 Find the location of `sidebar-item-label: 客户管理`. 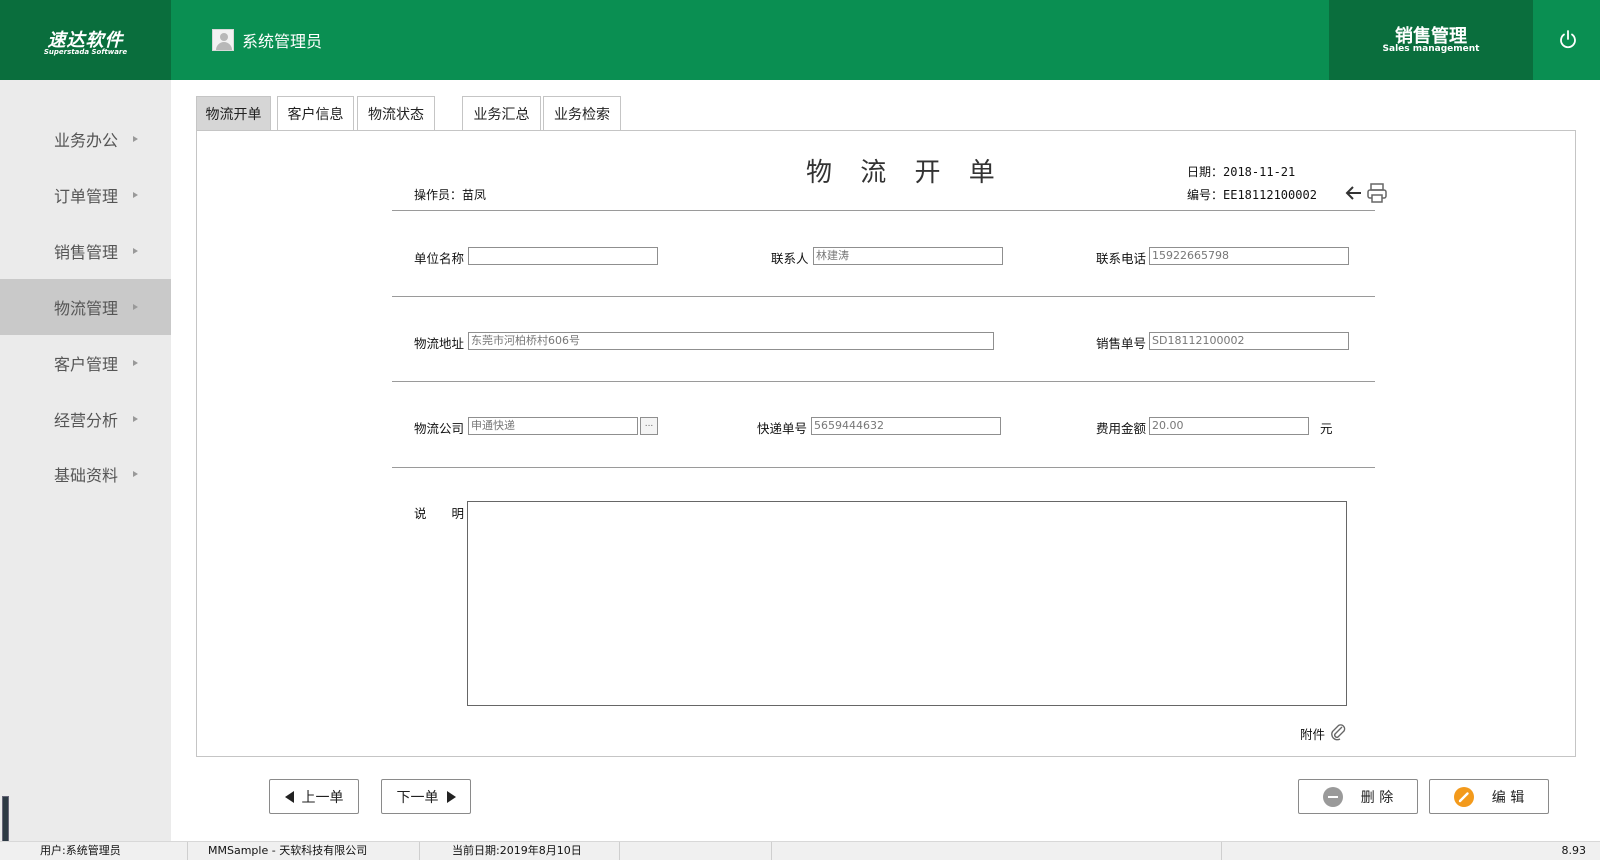

sidebar-item-label: 客户管理 is located at coordinates (86, 364).